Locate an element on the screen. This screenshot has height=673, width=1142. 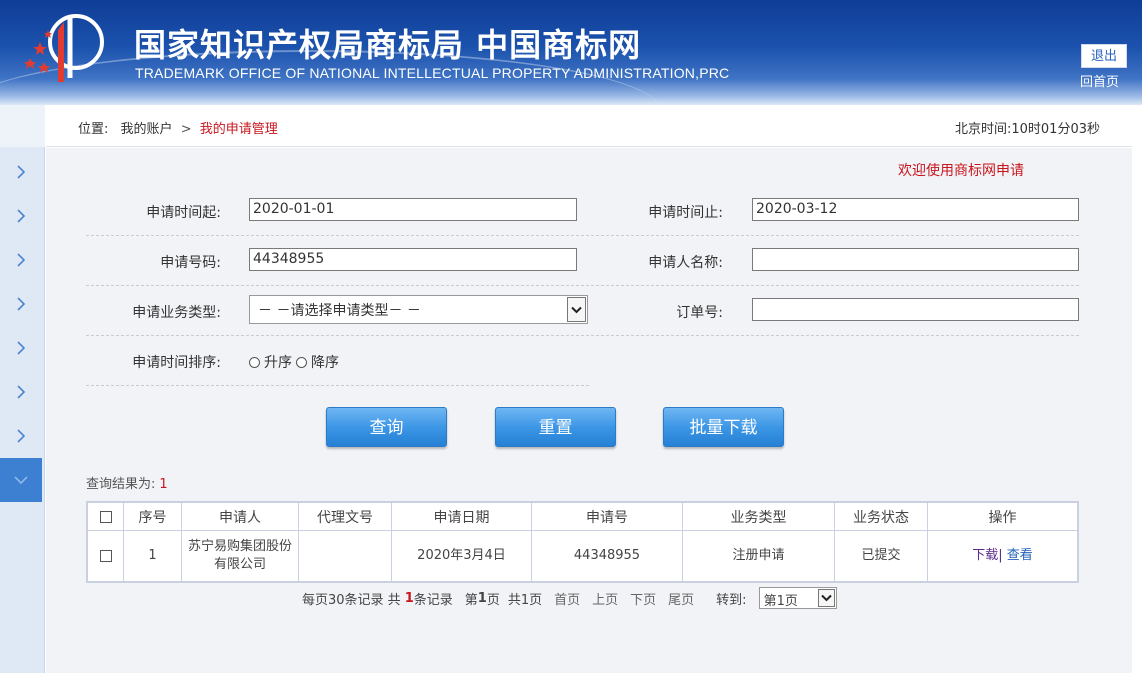
row-select-cell is located at coordinates (106, 556).